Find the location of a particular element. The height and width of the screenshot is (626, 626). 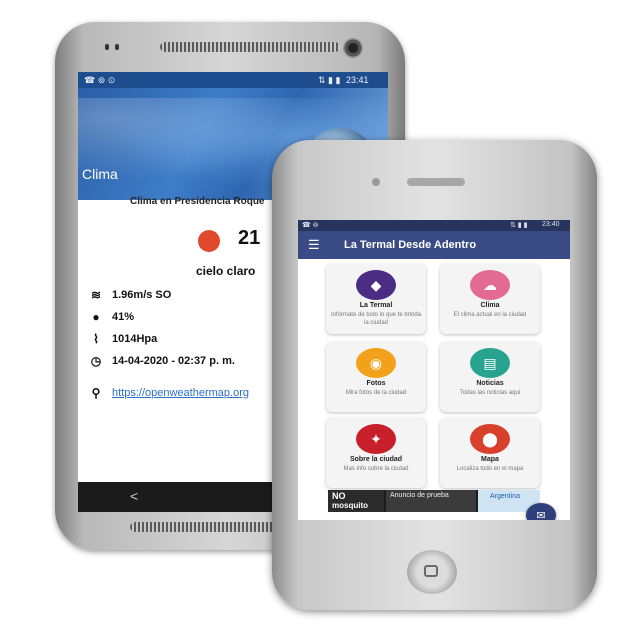

header-title: Clima is located at coordinates (100, 174).